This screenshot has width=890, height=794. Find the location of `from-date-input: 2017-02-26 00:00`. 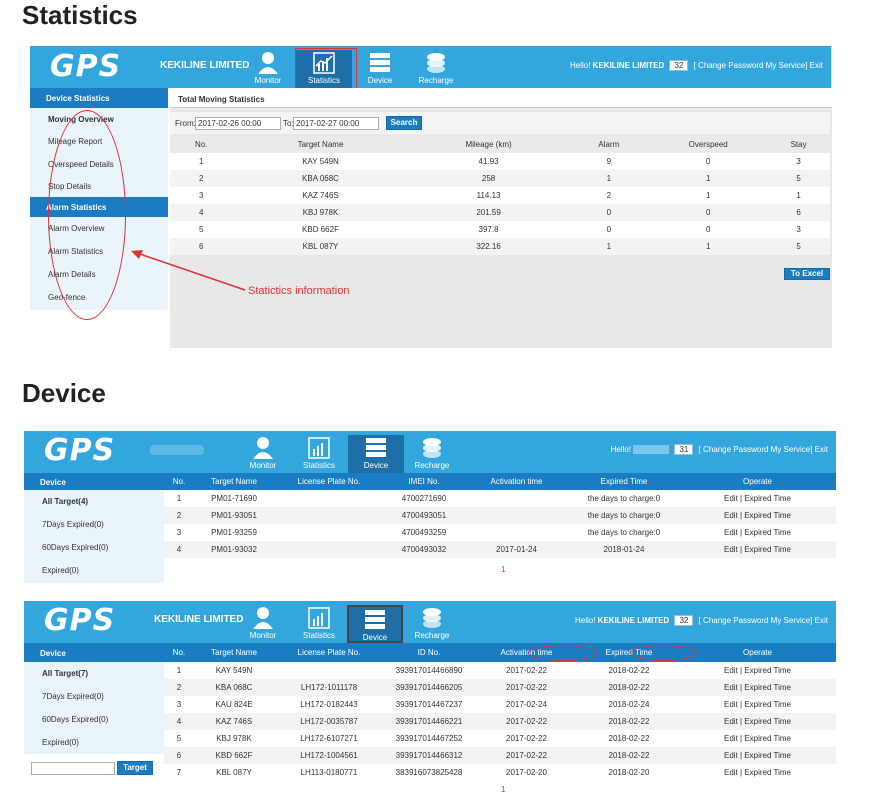

from-date-input: 2017-02-26 00:00 is located at coordinates (238, 123).